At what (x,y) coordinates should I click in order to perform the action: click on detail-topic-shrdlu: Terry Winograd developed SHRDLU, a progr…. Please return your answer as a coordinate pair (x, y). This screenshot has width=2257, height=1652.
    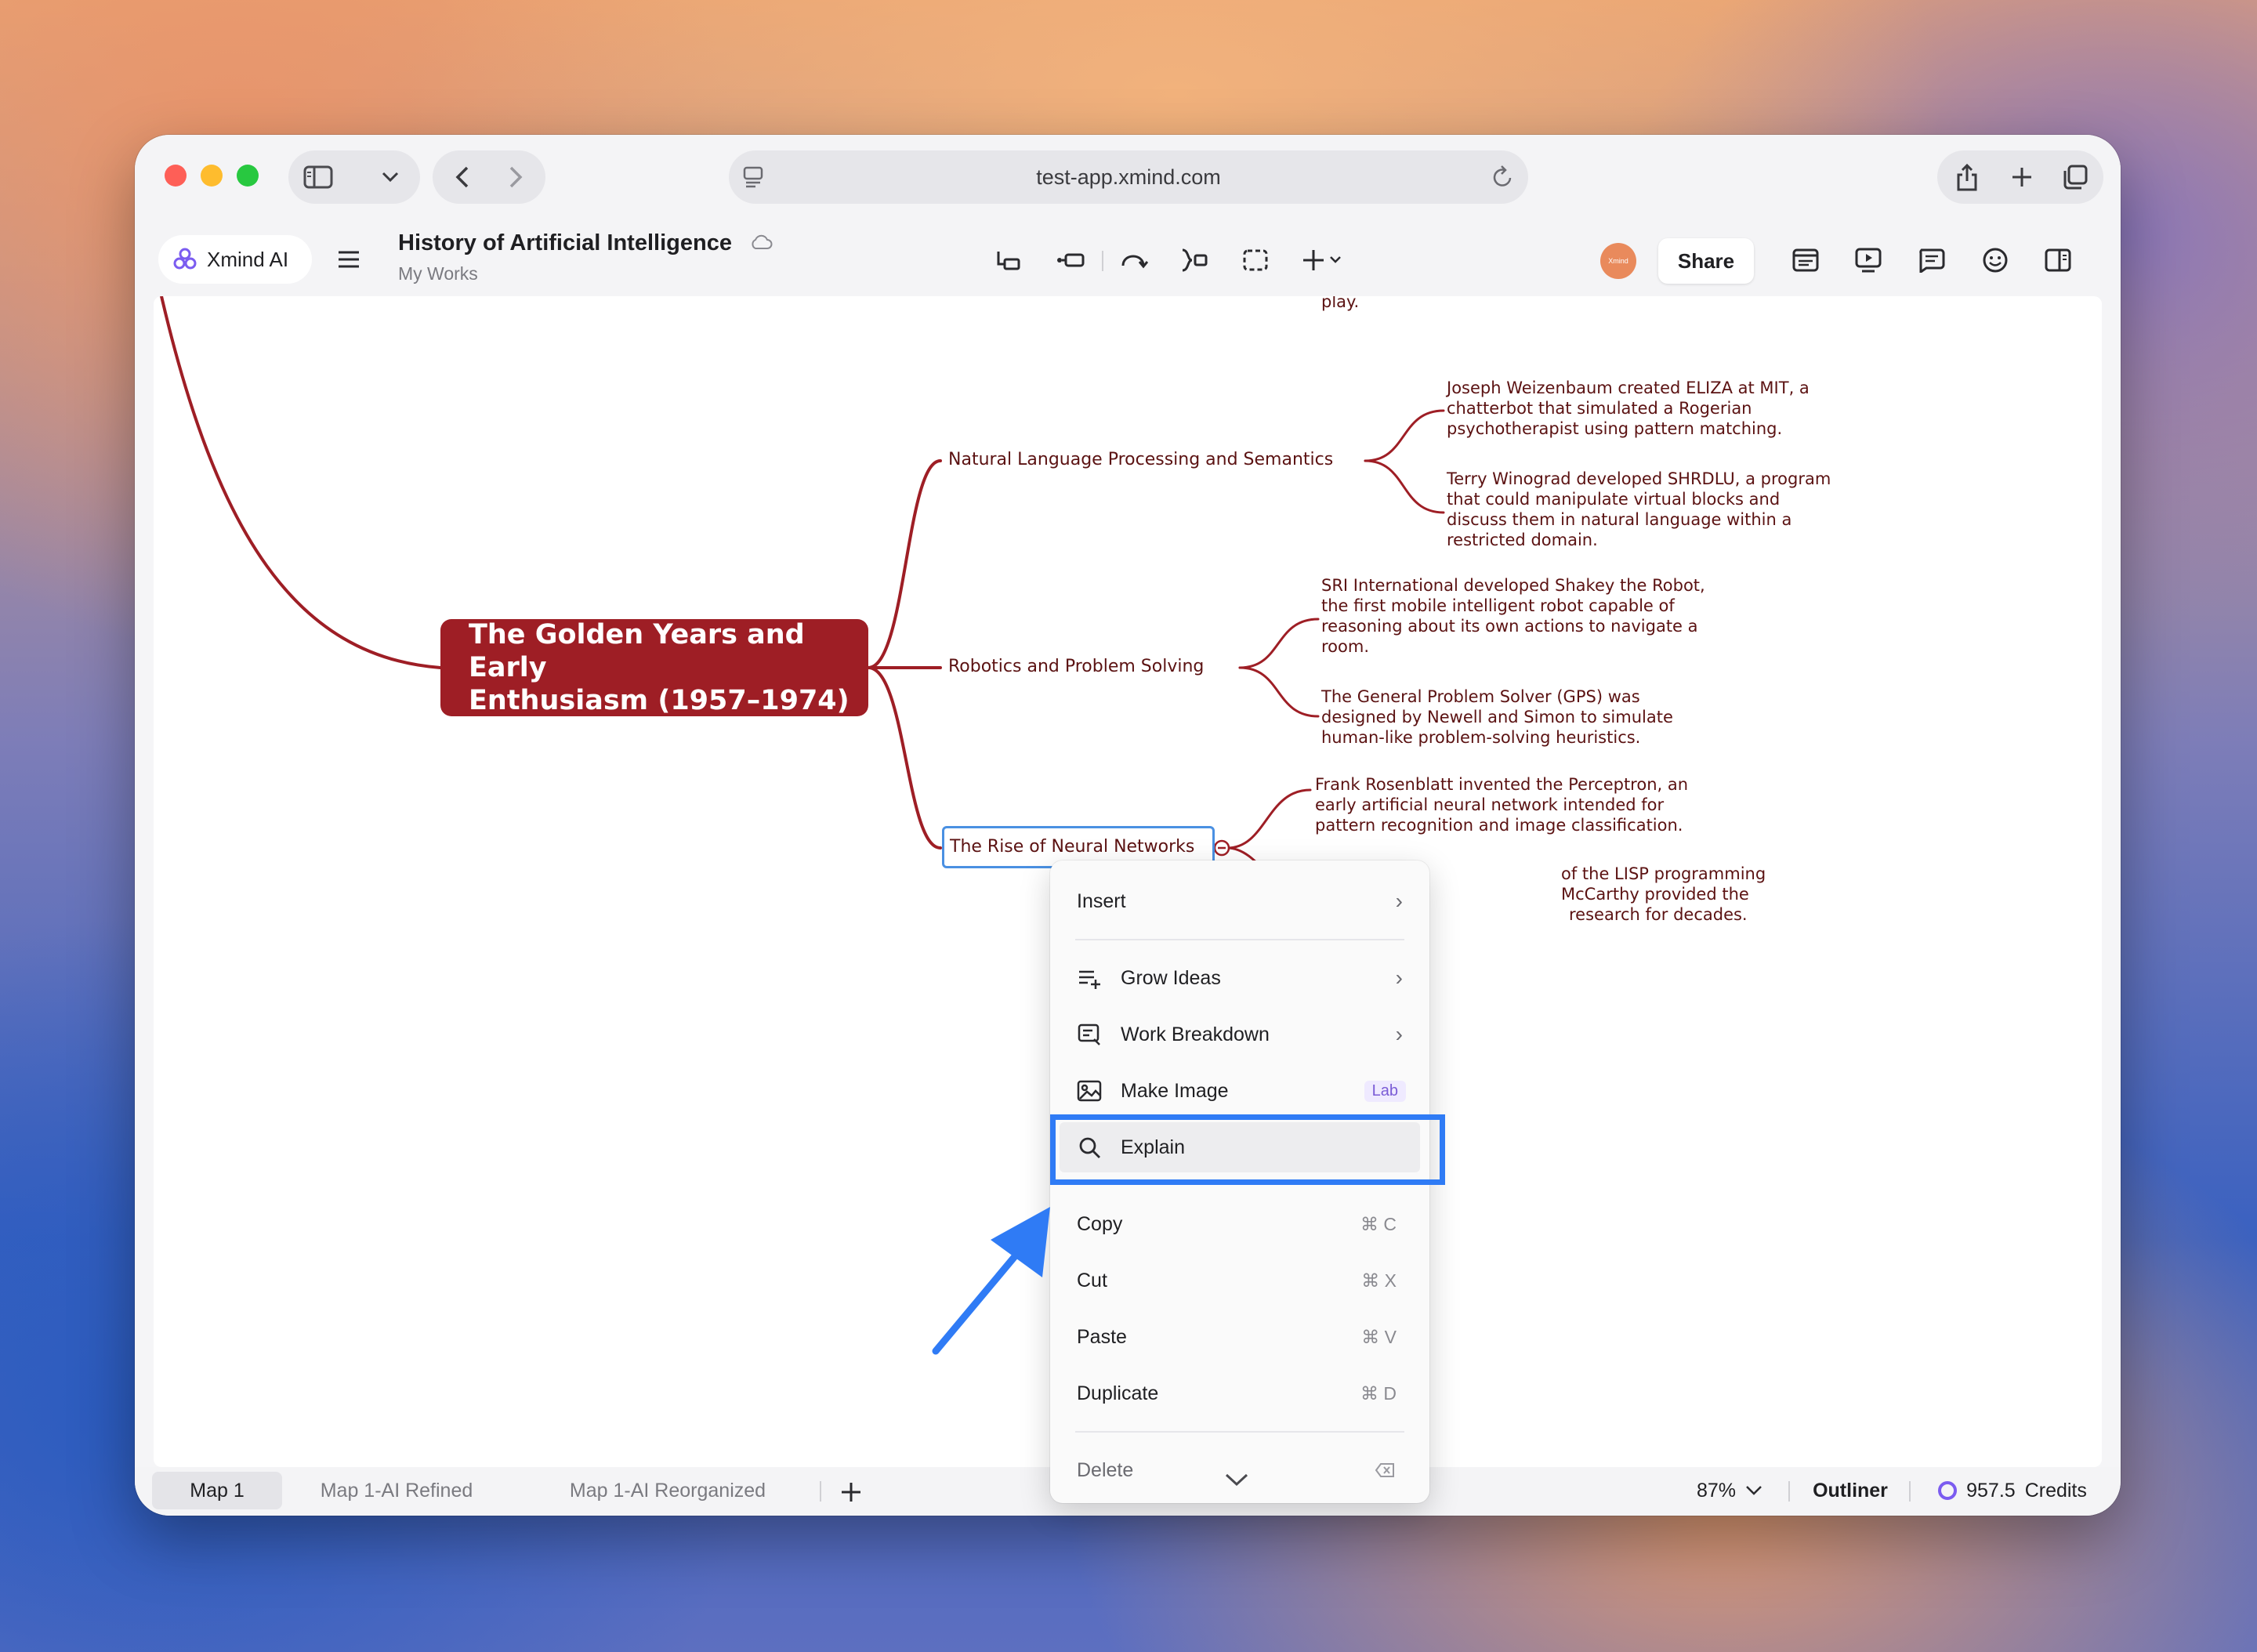
    Looking at the image, I should click on (1639, 510).